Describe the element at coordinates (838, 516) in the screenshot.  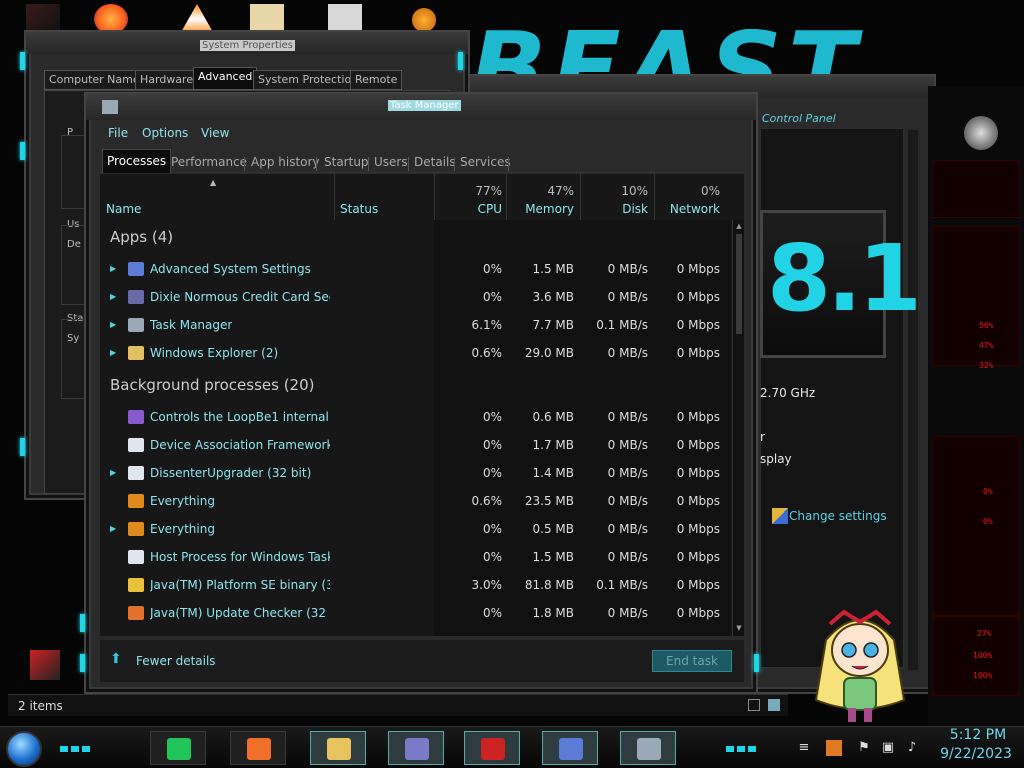
I see `change-settings-link: Change settings` at that location.